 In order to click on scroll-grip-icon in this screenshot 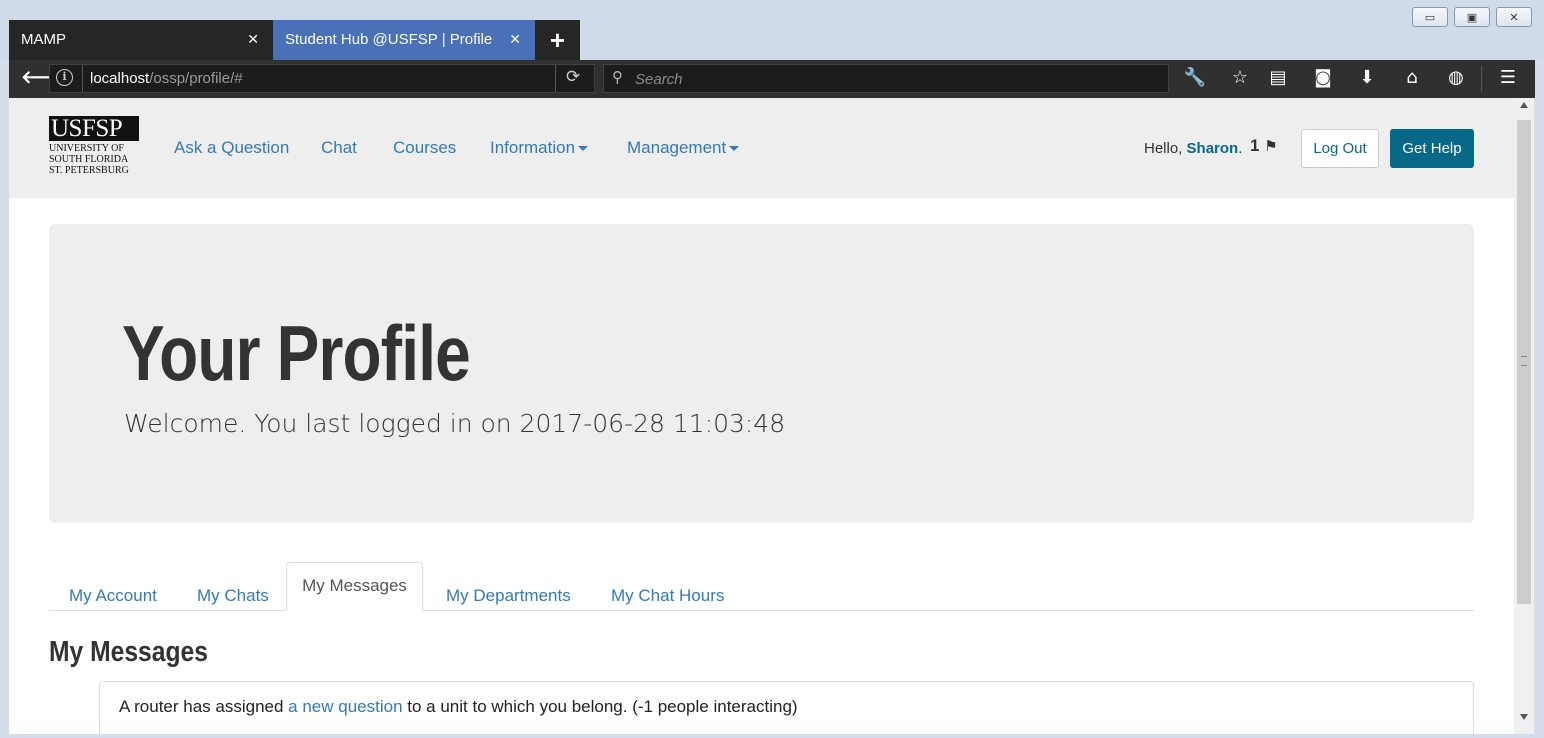, I will do `click(1524, 361)`.